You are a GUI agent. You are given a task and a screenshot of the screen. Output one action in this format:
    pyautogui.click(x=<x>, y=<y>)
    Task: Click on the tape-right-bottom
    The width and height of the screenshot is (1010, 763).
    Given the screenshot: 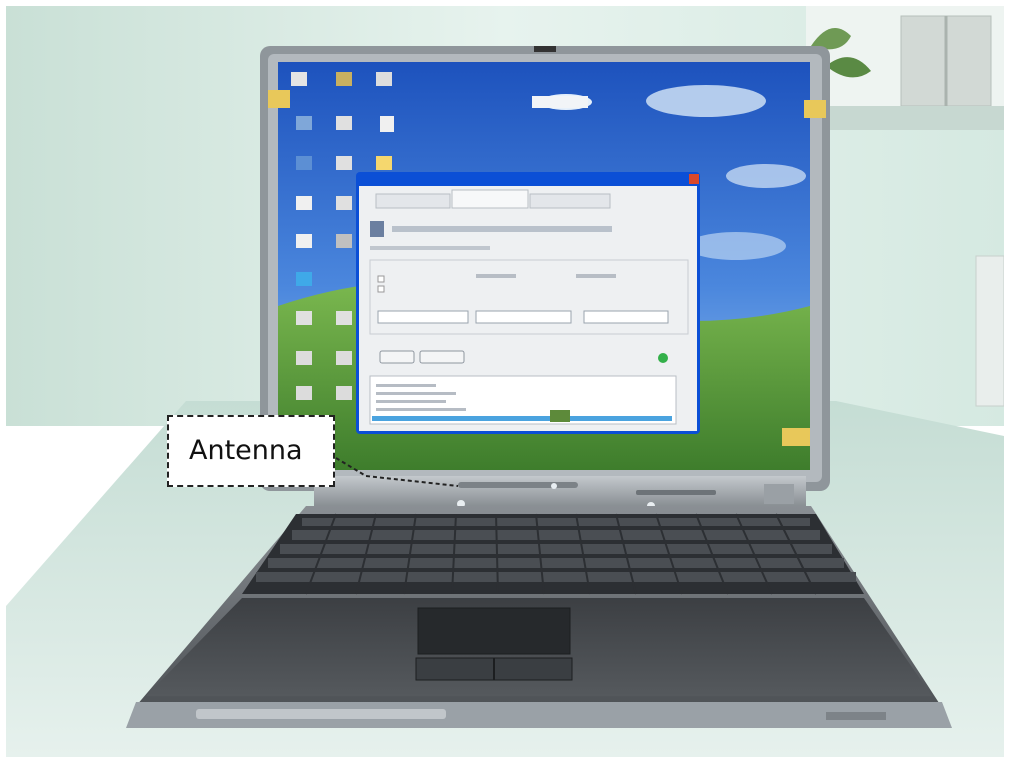 What is the action you would take?
    pyautogui.click(x=796, y=437)
    